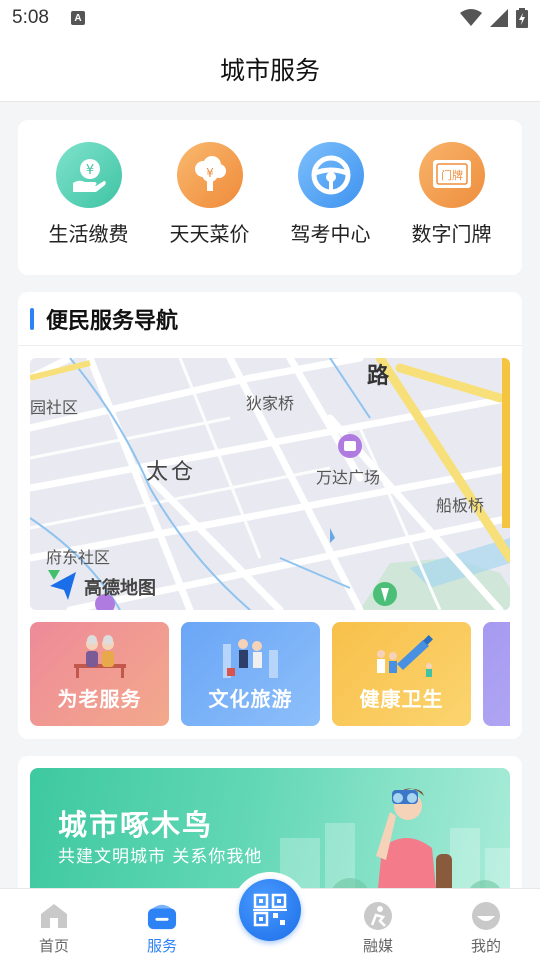 This screenshot has width=540, height=960. I want to click on battery-icon, so click(522, 18).